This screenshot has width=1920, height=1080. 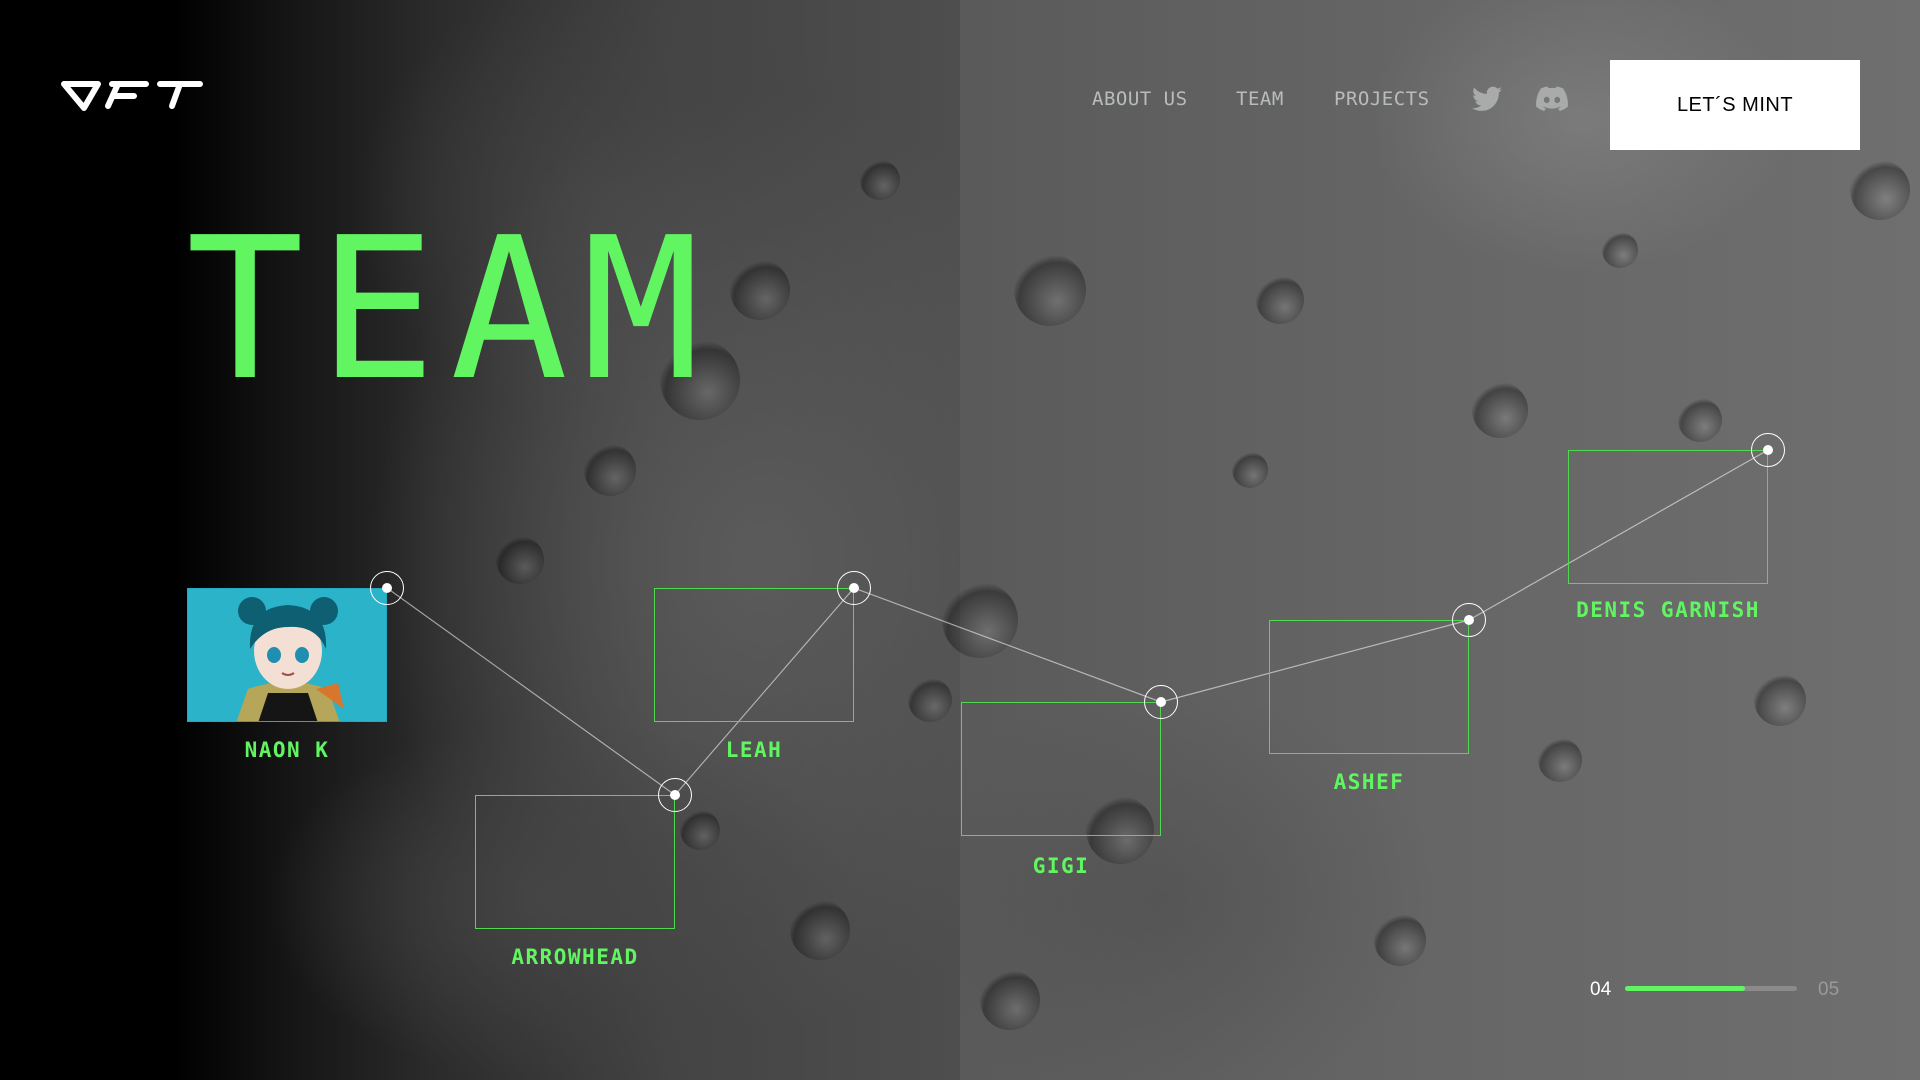 I want to click on page-progress-bar, so click(x=1711, y=988).